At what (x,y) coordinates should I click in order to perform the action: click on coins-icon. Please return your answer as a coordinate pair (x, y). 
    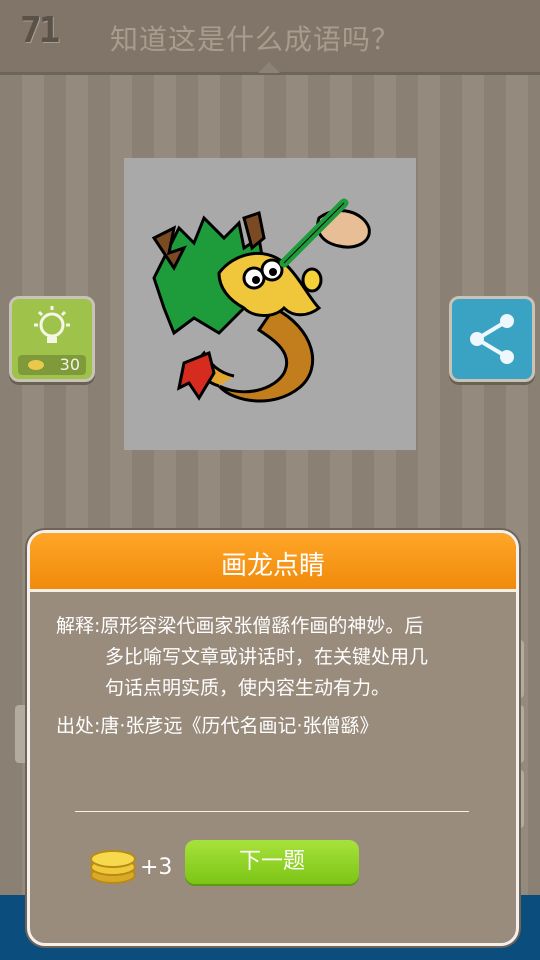
    Looking at the image, I should click on (113, 867).